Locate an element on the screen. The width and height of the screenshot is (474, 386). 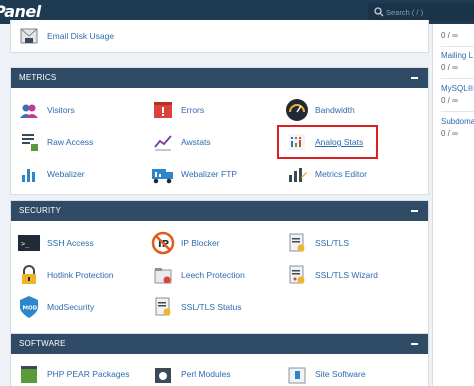
security-header: SECURITY is located at coordinates (219, 211).